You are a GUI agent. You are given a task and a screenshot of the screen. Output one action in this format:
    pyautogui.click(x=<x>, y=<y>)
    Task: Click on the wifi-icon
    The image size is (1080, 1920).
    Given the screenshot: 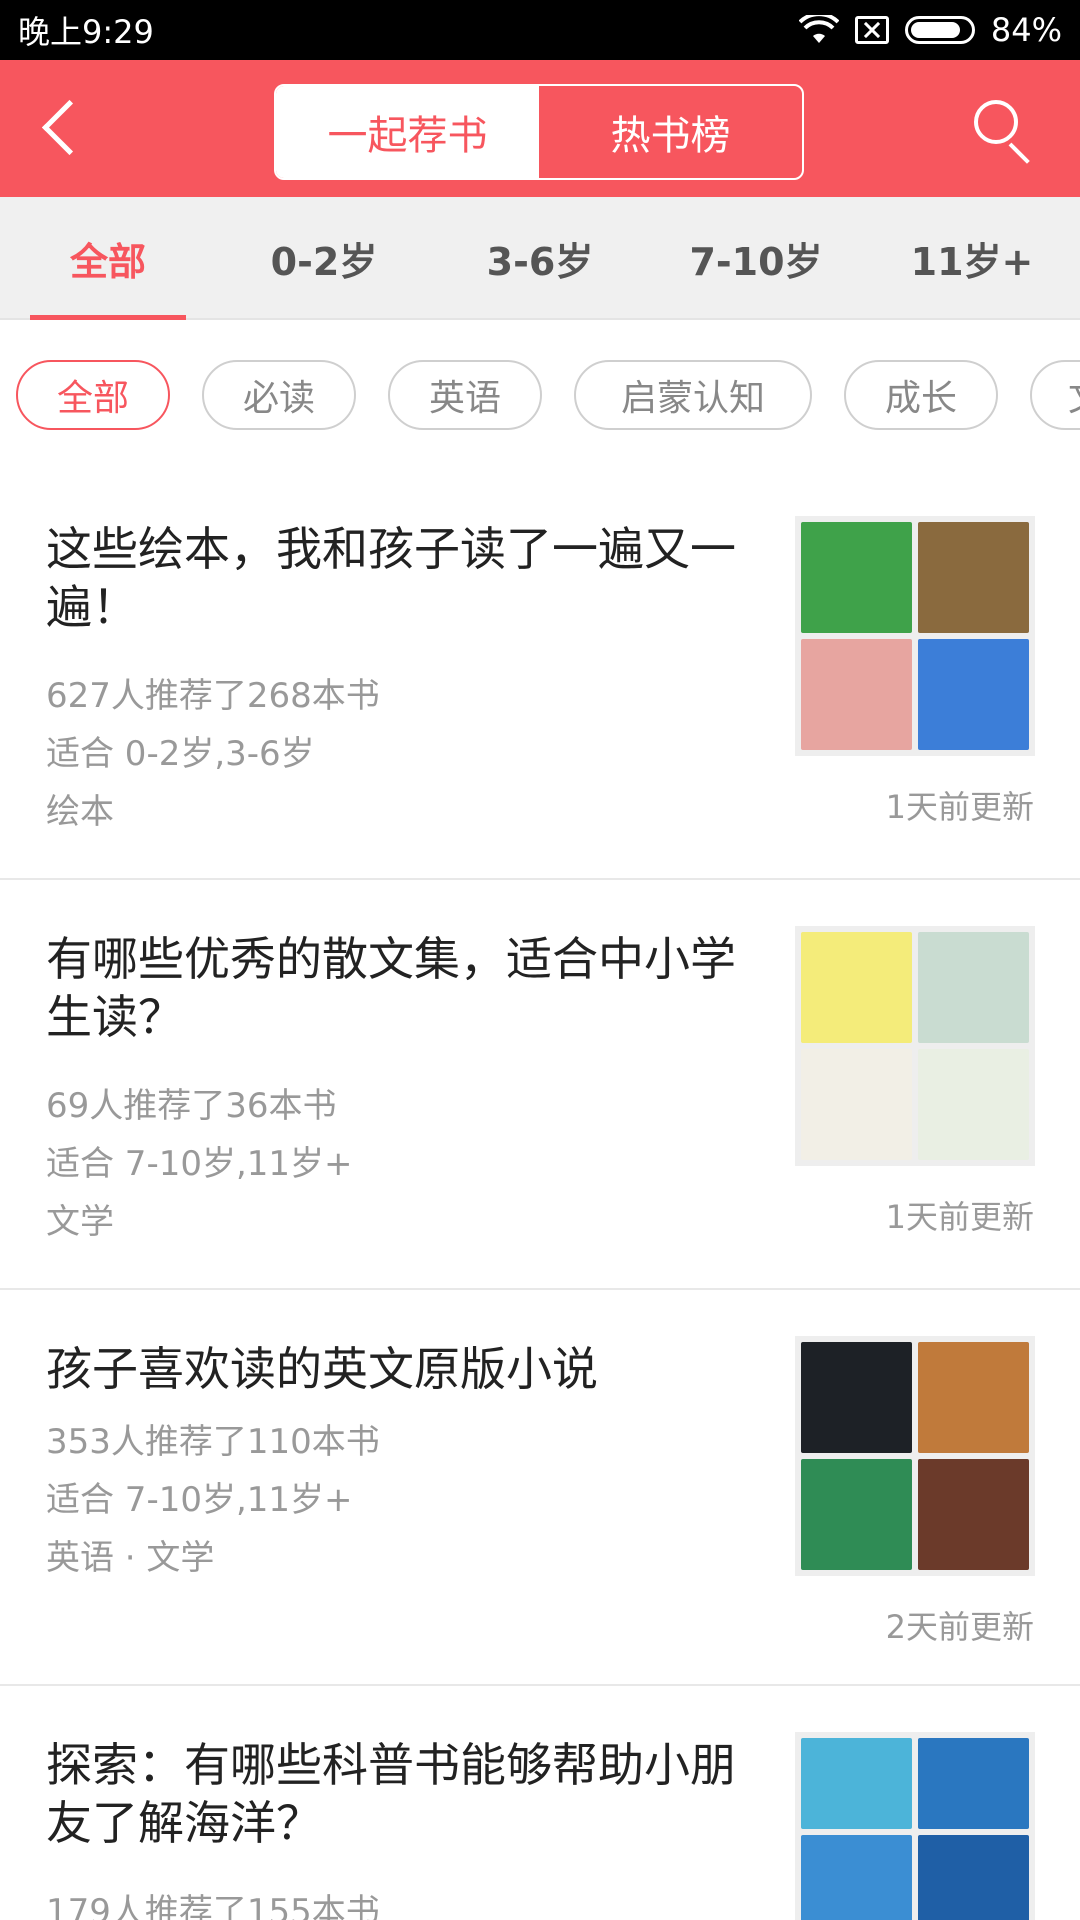 What is the action you would take?
    pyautogui.click(x=818, y=29)
    